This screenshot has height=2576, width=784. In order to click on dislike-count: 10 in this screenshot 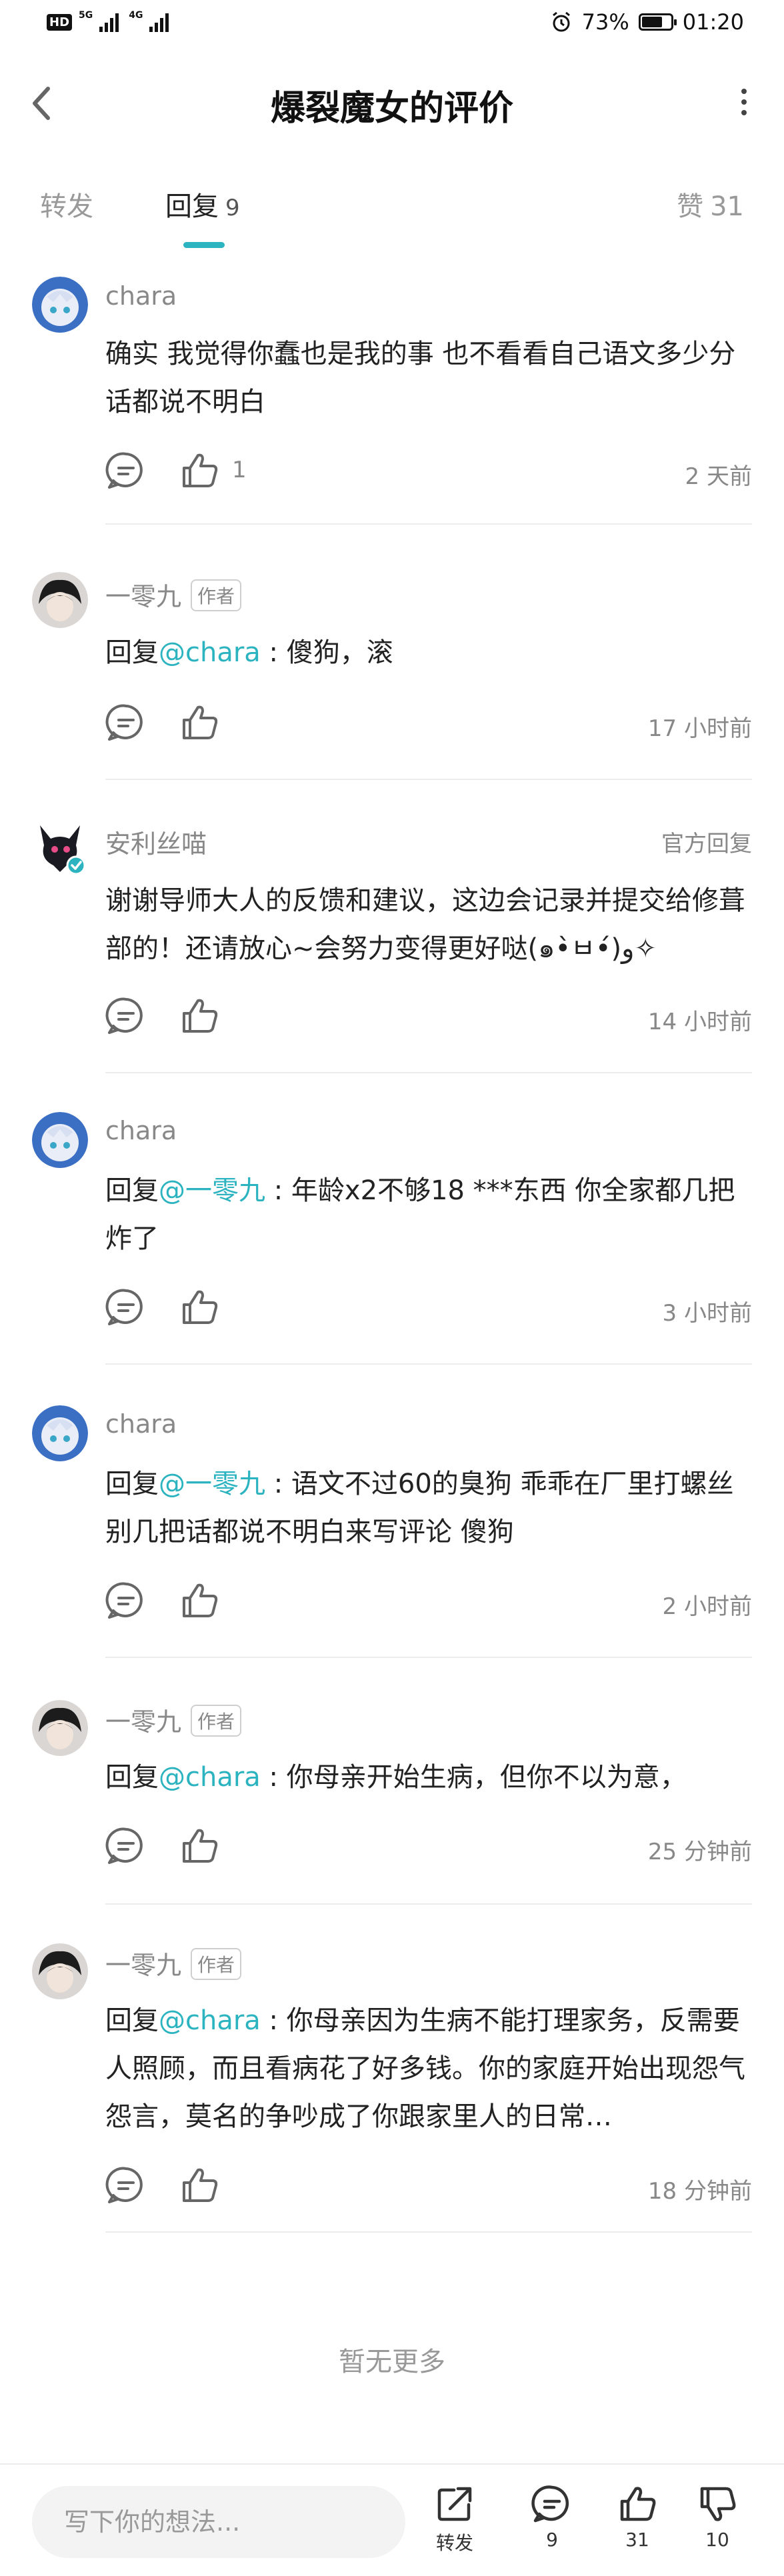, I will do `click(717, 2540)`.